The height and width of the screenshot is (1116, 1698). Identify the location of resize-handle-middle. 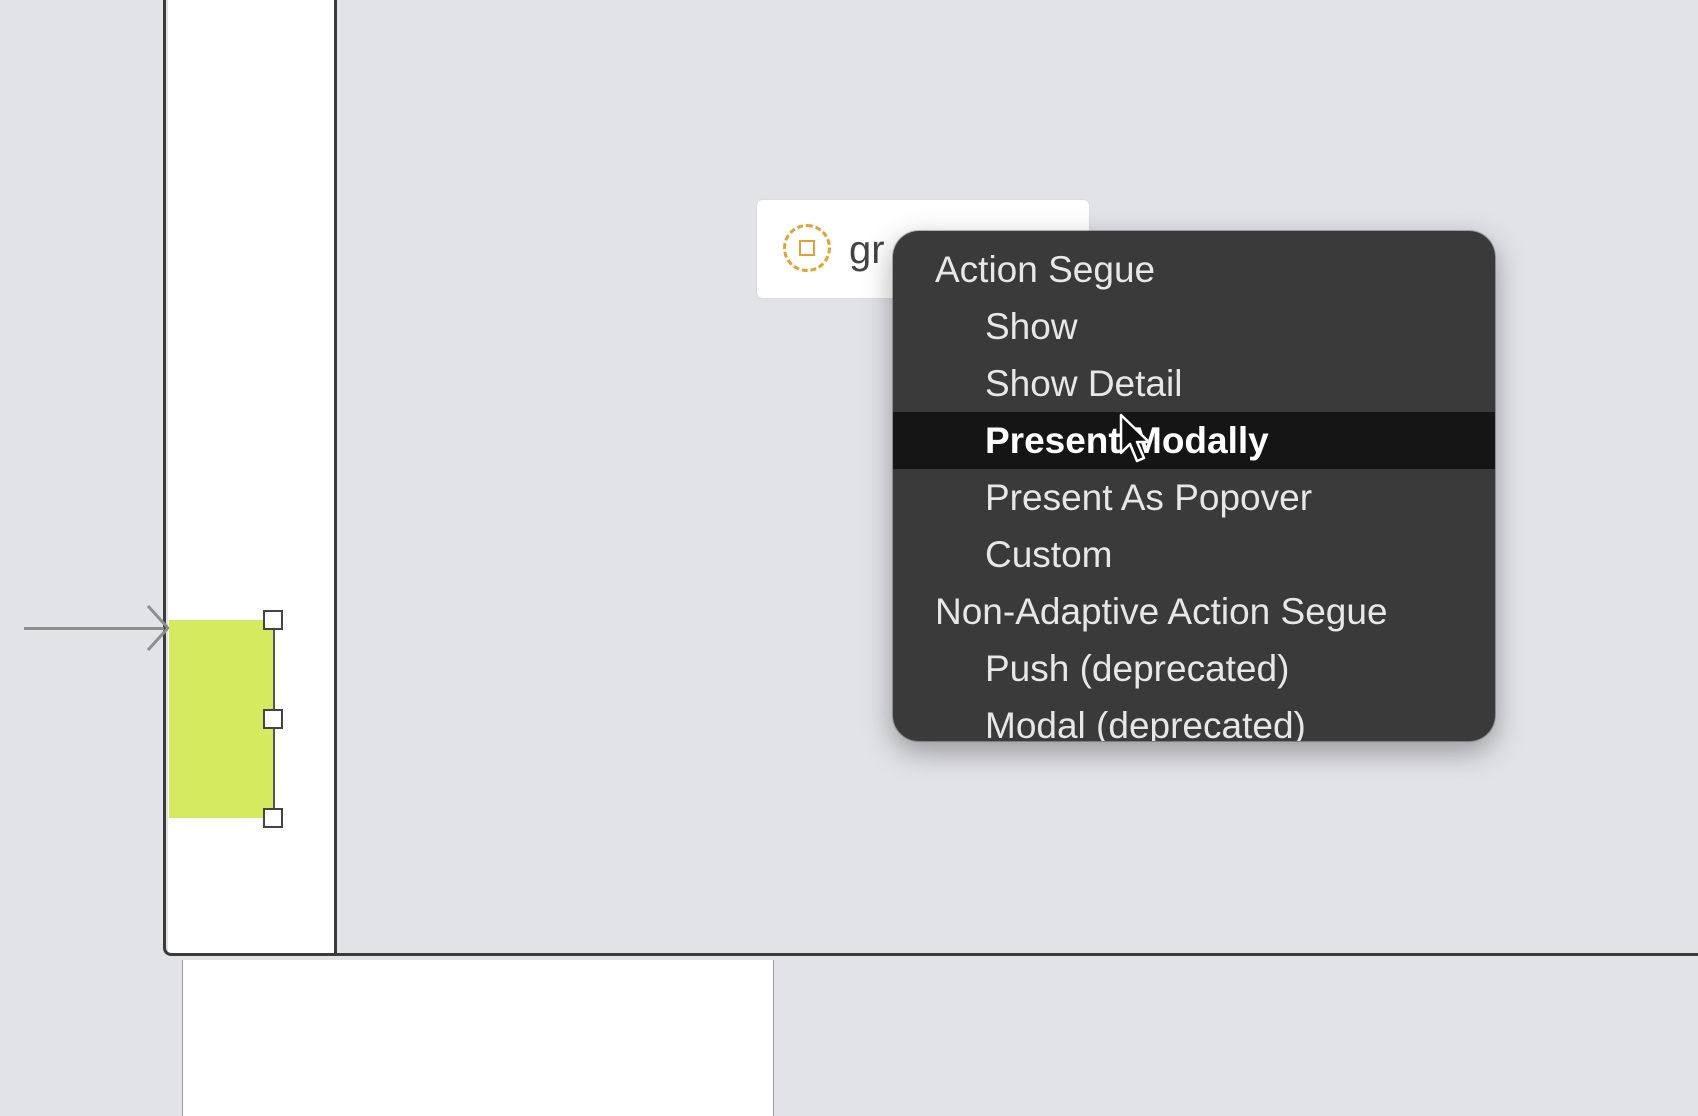
(273, 719).